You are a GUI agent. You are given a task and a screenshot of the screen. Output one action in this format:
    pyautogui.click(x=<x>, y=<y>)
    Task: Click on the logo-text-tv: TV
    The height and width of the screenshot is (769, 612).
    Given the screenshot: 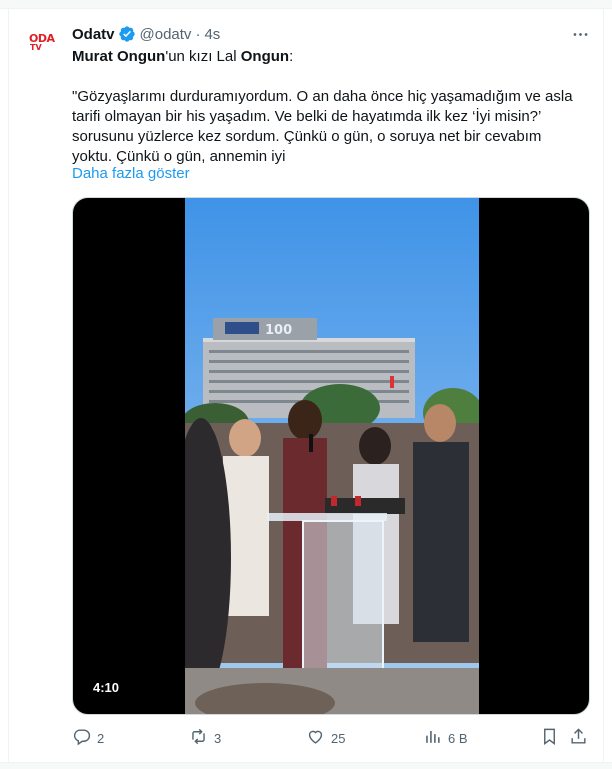 What is the action you would take?
    pyautogui.click(x=36, y=47)
    